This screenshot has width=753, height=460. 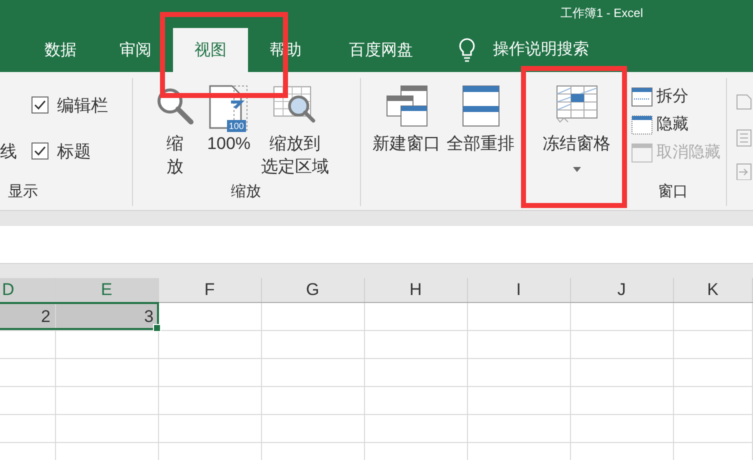 I want to click on column-header: H, so click(x=416, y=290).